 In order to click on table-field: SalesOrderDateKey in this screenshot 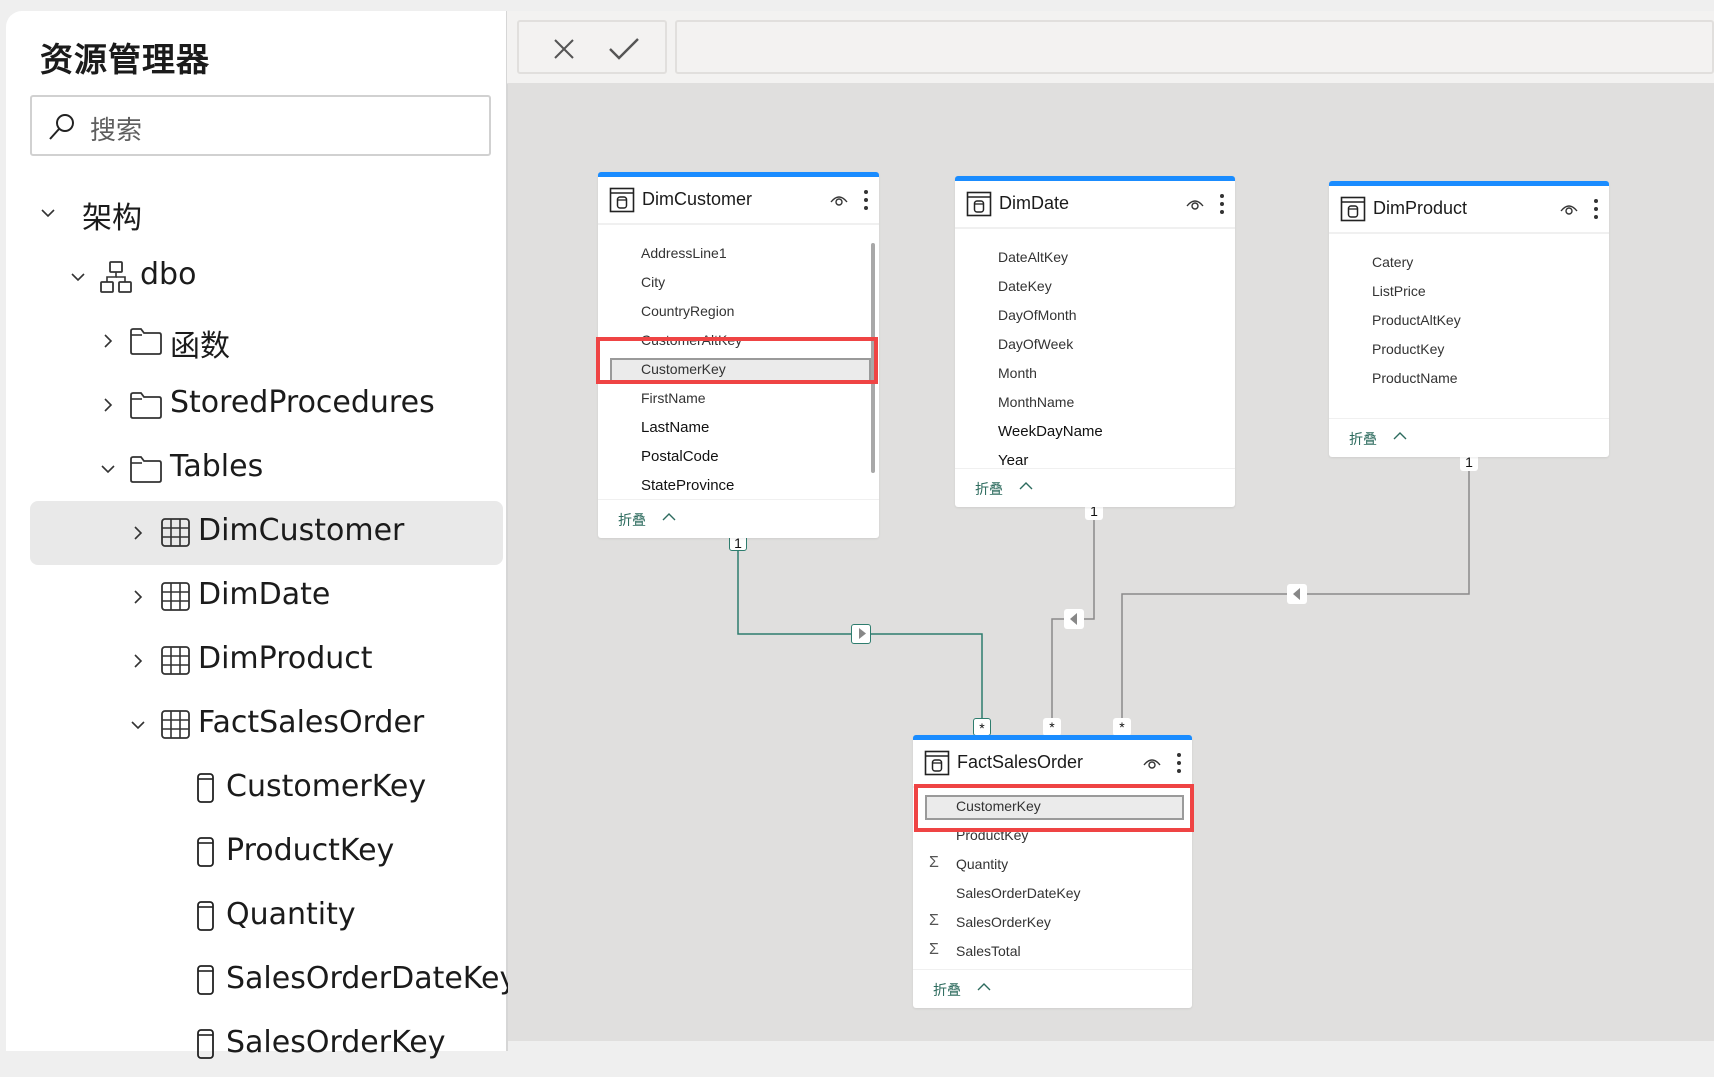, I will do `click(1052, 893)`.